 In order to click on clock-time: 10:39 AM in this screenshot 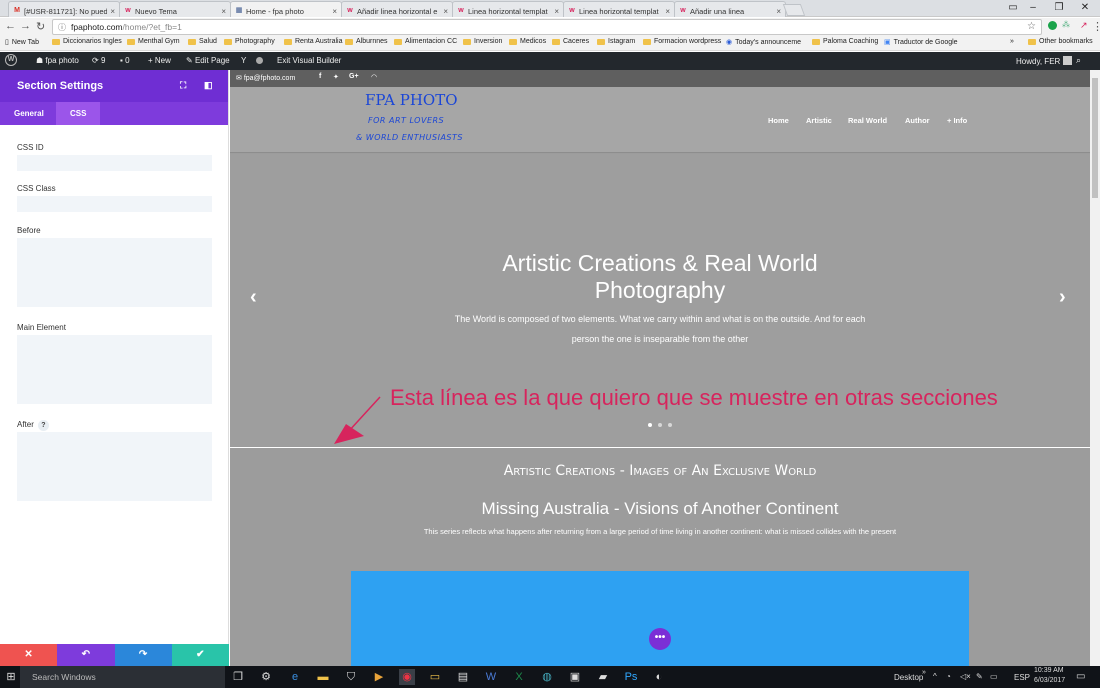, I will do `click(1049, 670)`.